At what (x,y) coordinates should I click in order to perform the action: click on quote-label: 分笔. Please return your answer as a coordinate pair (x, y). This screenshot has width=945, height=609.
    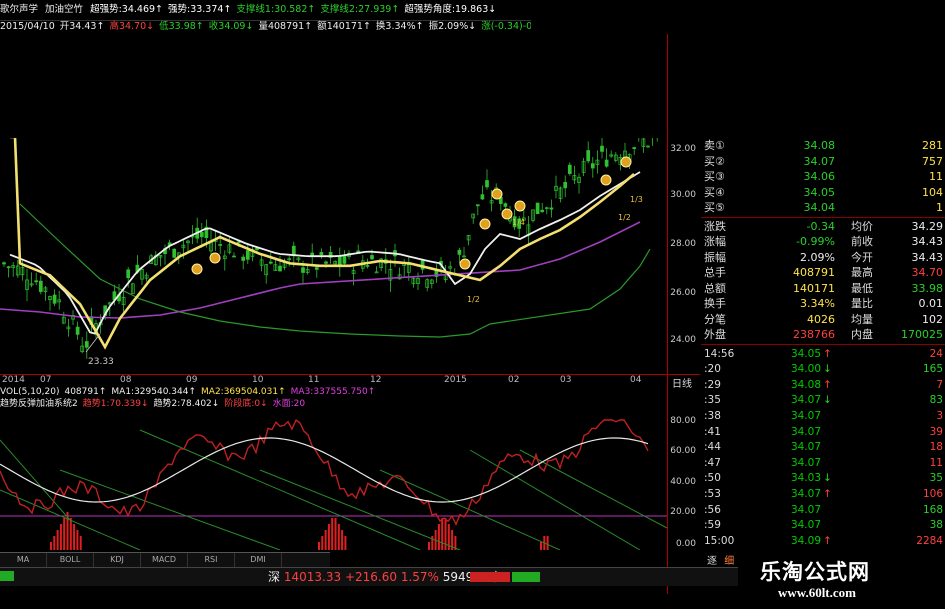
    Looking at the image, I should click on (715, 319).